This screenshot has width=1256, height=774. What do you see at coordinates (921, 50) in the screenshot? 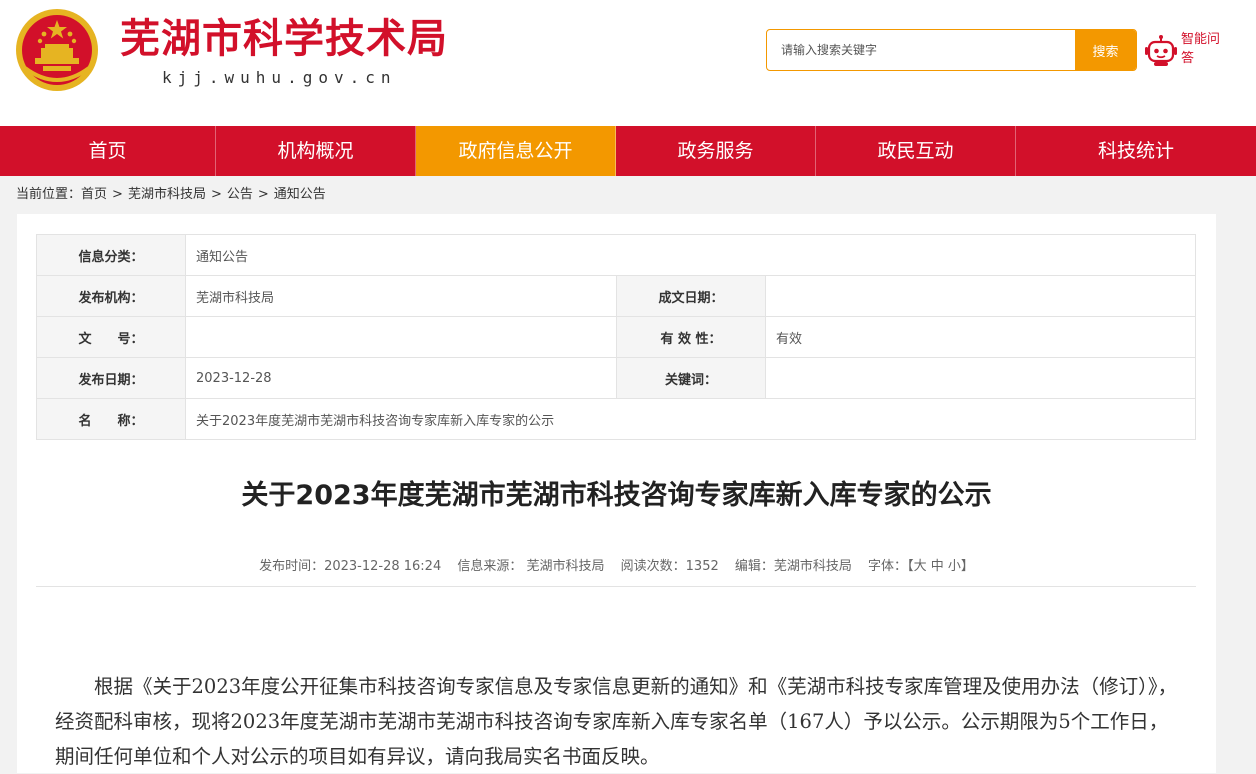
I see `search-input` at bounding box center [921, 50].